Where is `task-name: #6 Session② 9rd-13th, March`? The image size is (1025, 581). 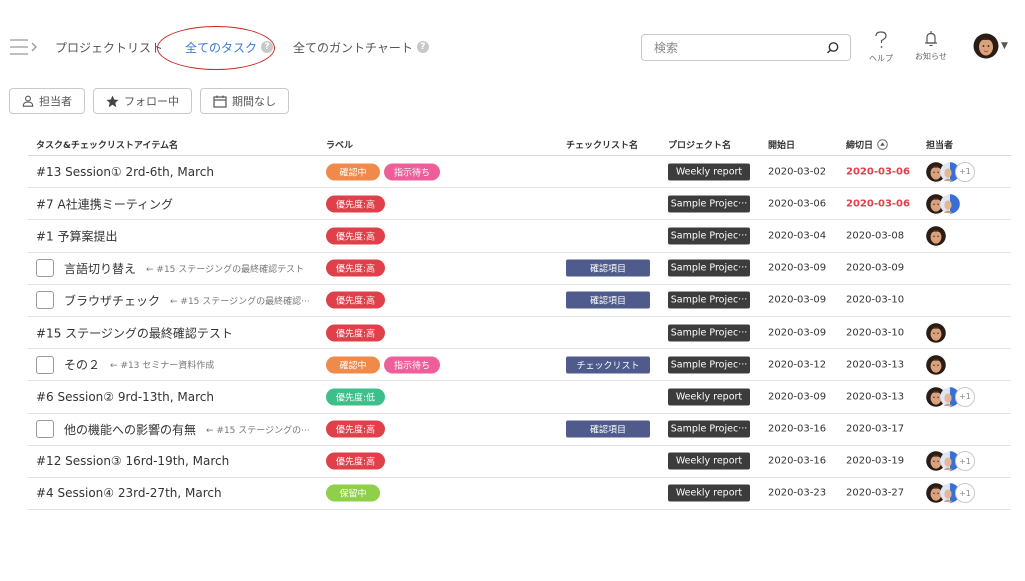
task-name: #6 Session② 9rd-13th, March is located at coordinates (125, 397).